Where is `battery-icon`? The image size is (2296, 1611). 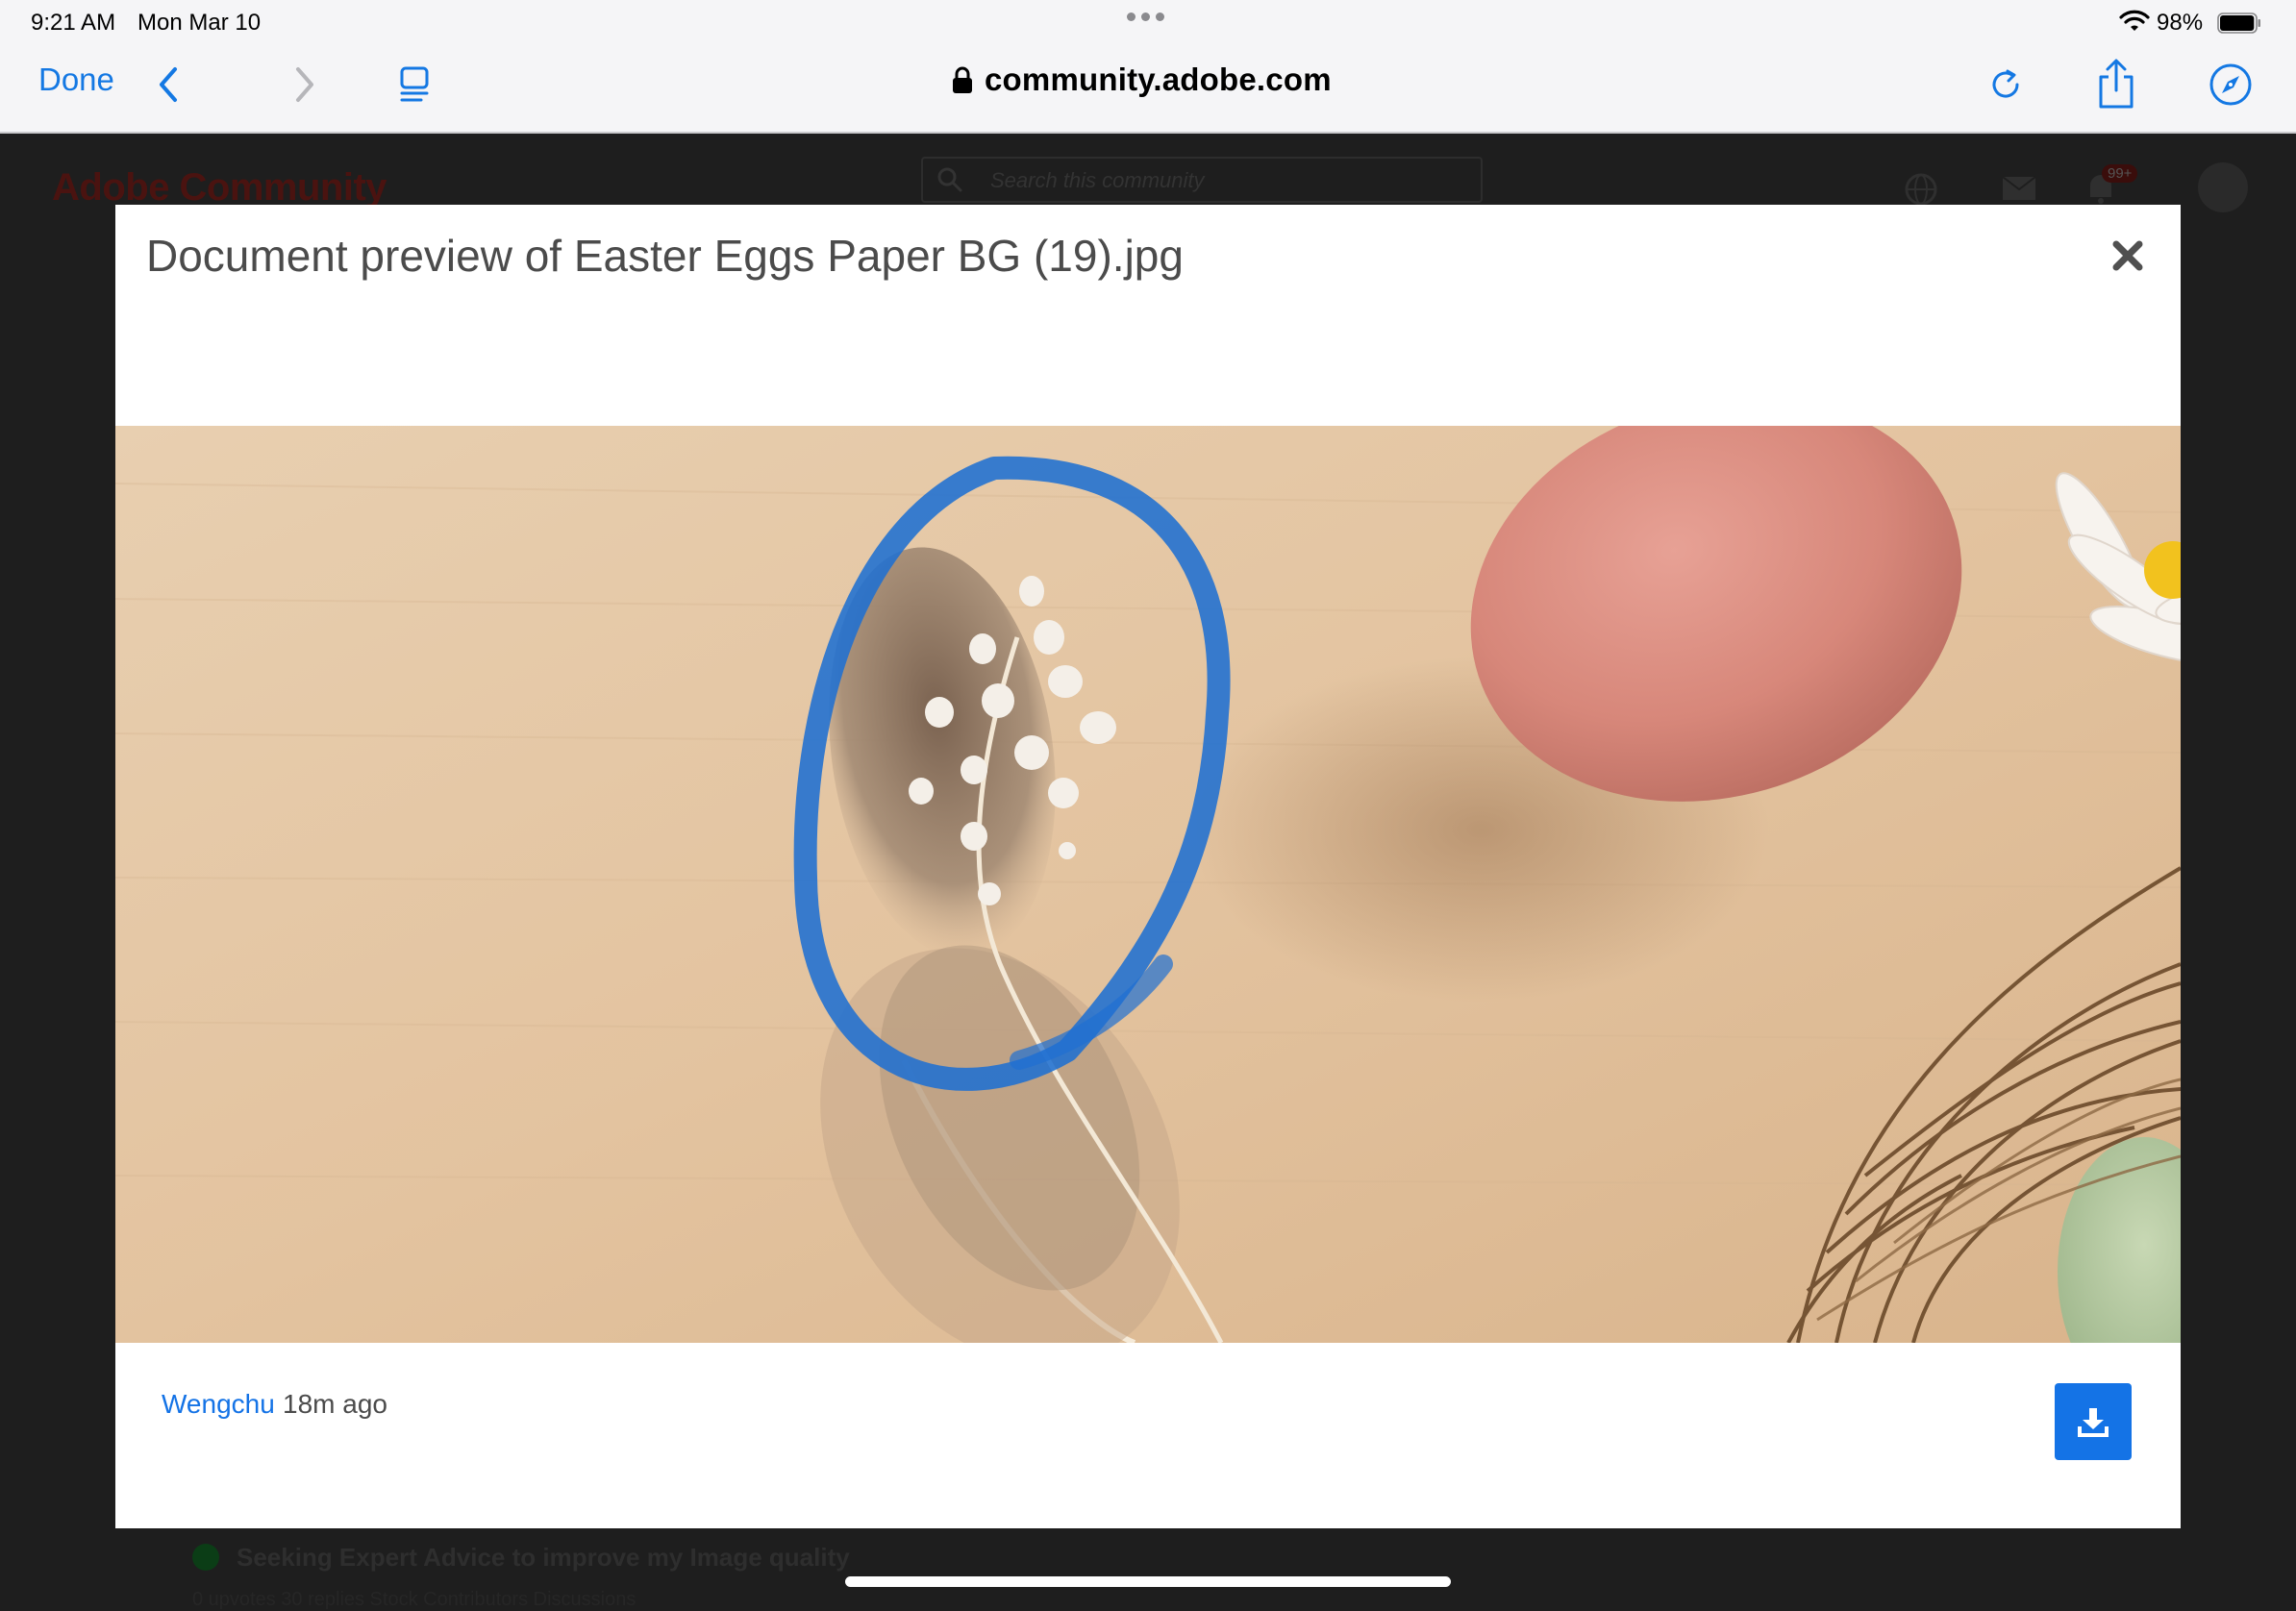 battery-icon is located at coordinates (2238, 23).